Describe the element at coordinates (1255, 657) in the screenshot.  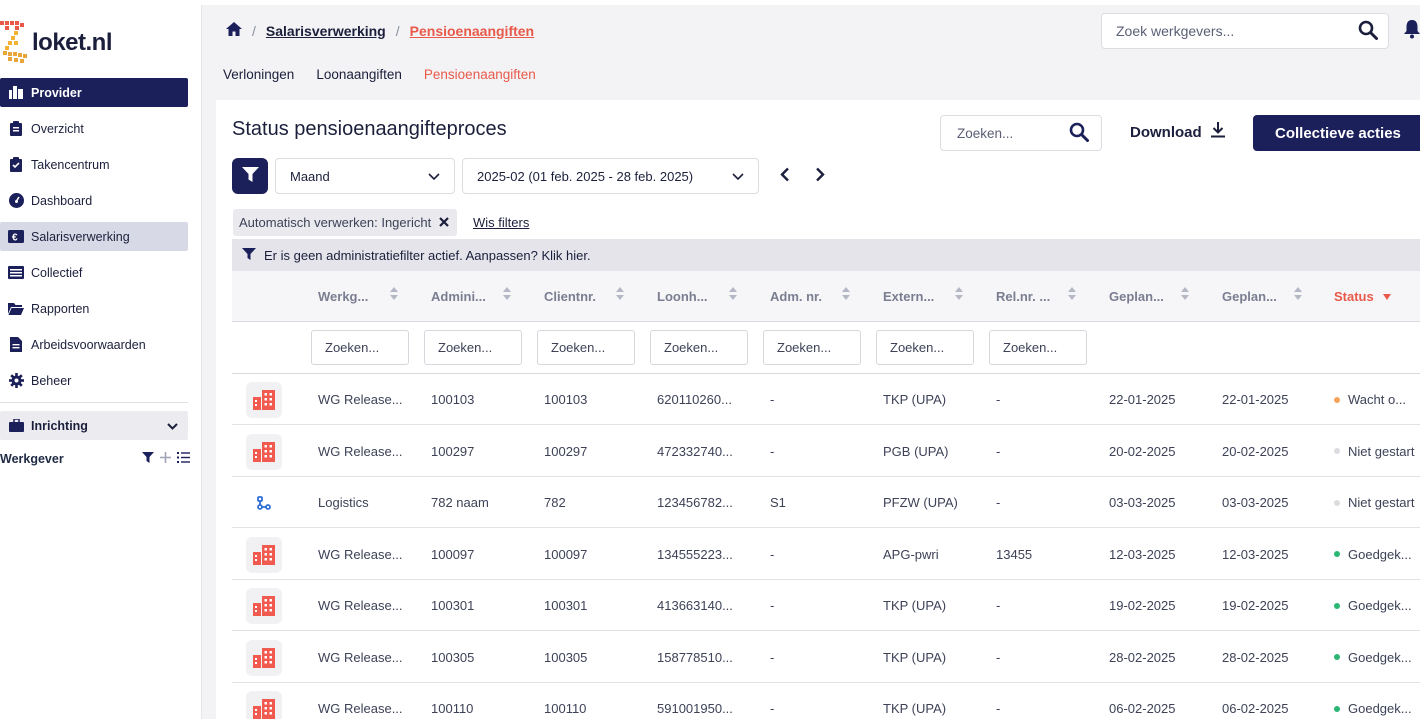
I see `cell-gepland2: 28-02-2025` at that location.